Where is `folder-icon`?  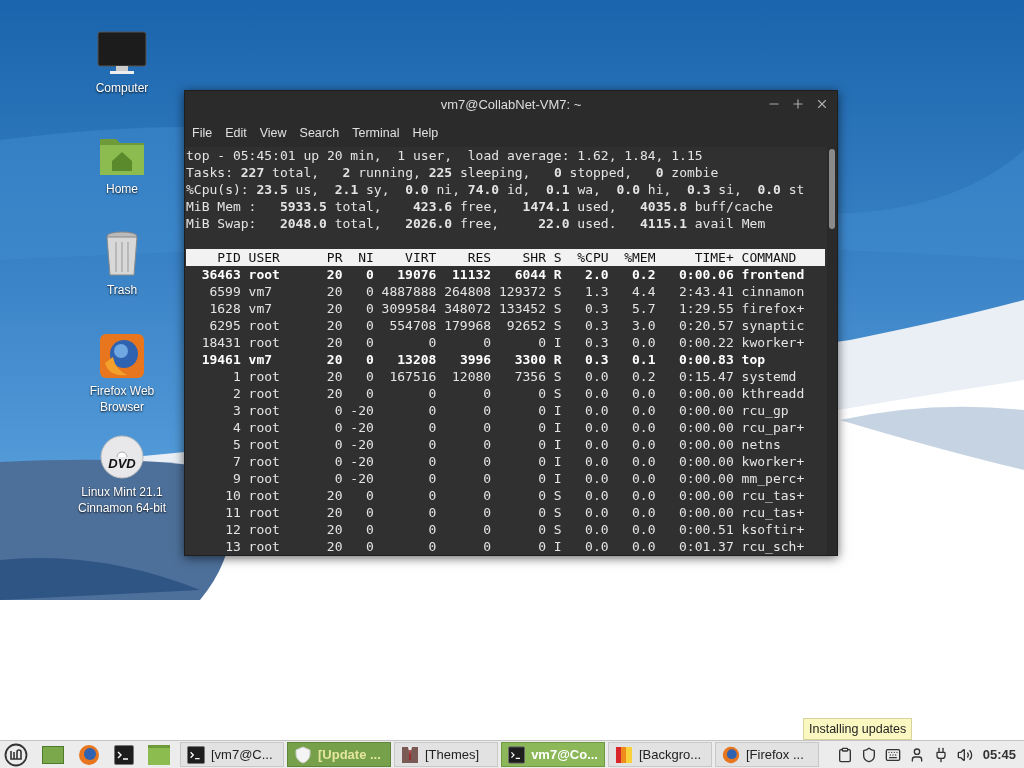 folder-icon is located at coordinates (159, 754).